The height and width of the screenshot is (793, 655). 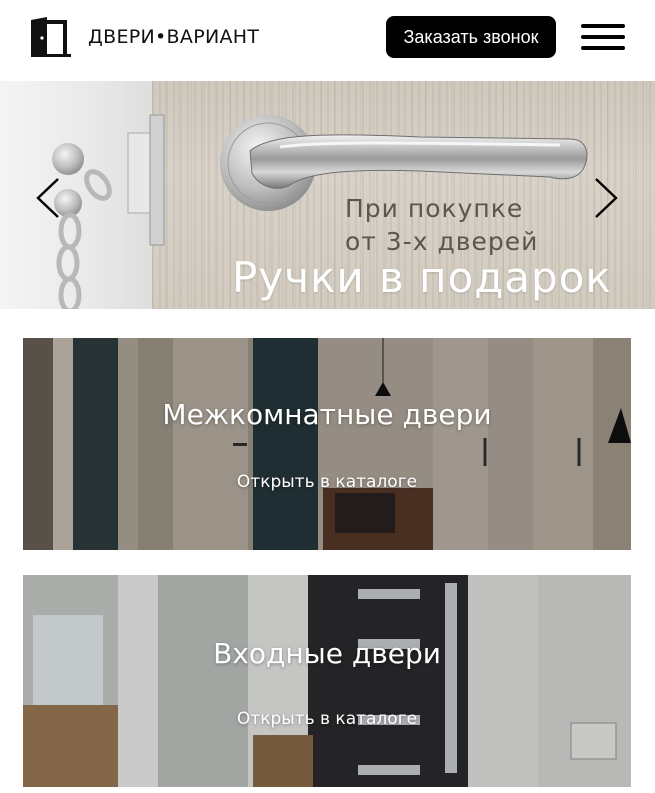 What do you see at coordinates (327, 40) in the screenshot?
I see `site-header: ДВЕРИ•ВАРИАНТ Заказать звонок` at bounding box center [327, 40].